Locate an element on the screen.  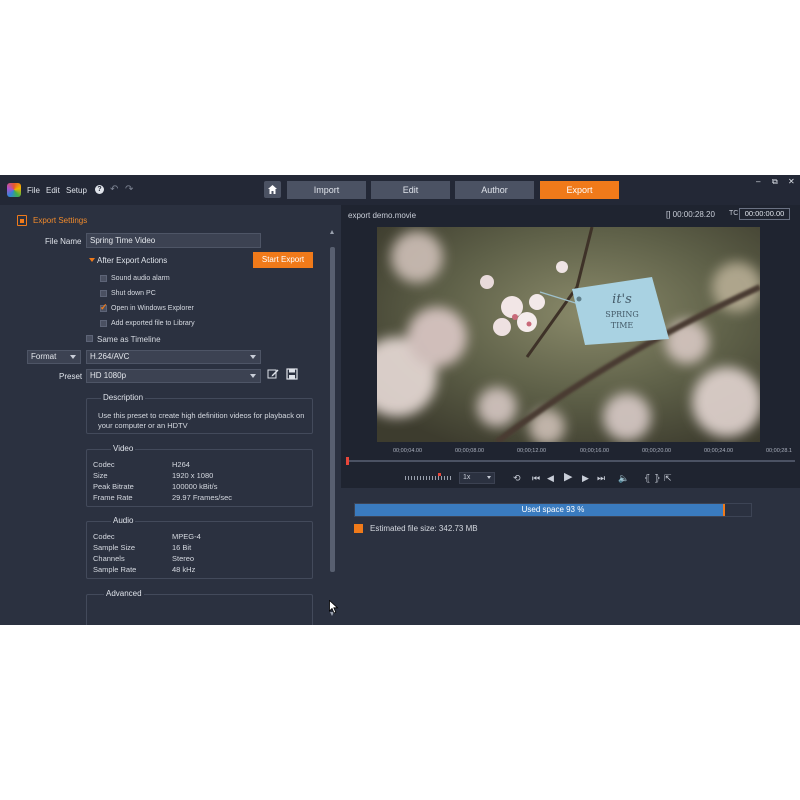
go-to-end-icon: ⏭ is located at coordinates (601, 478).